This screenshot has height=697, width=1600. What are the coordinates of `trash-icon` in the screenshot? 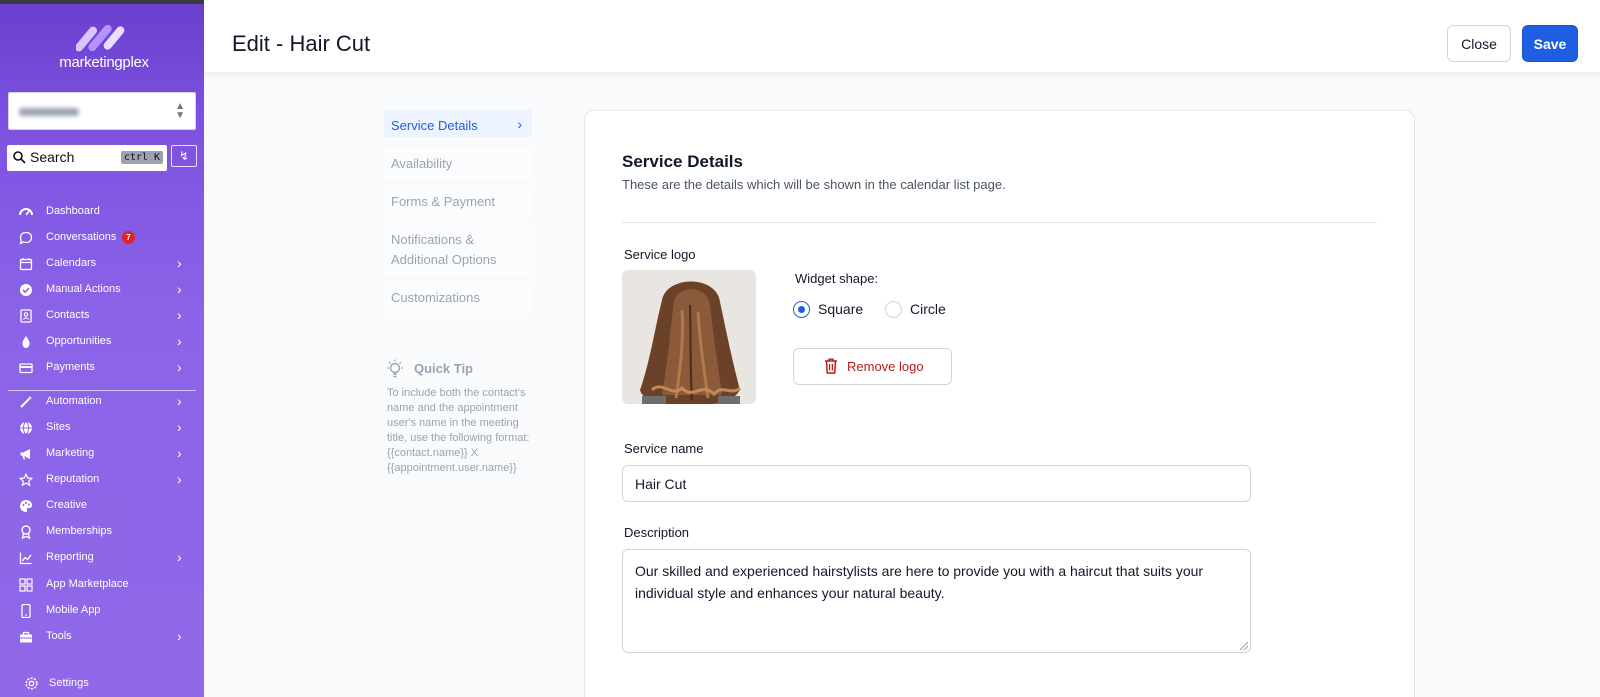 It's located at (831, 366).